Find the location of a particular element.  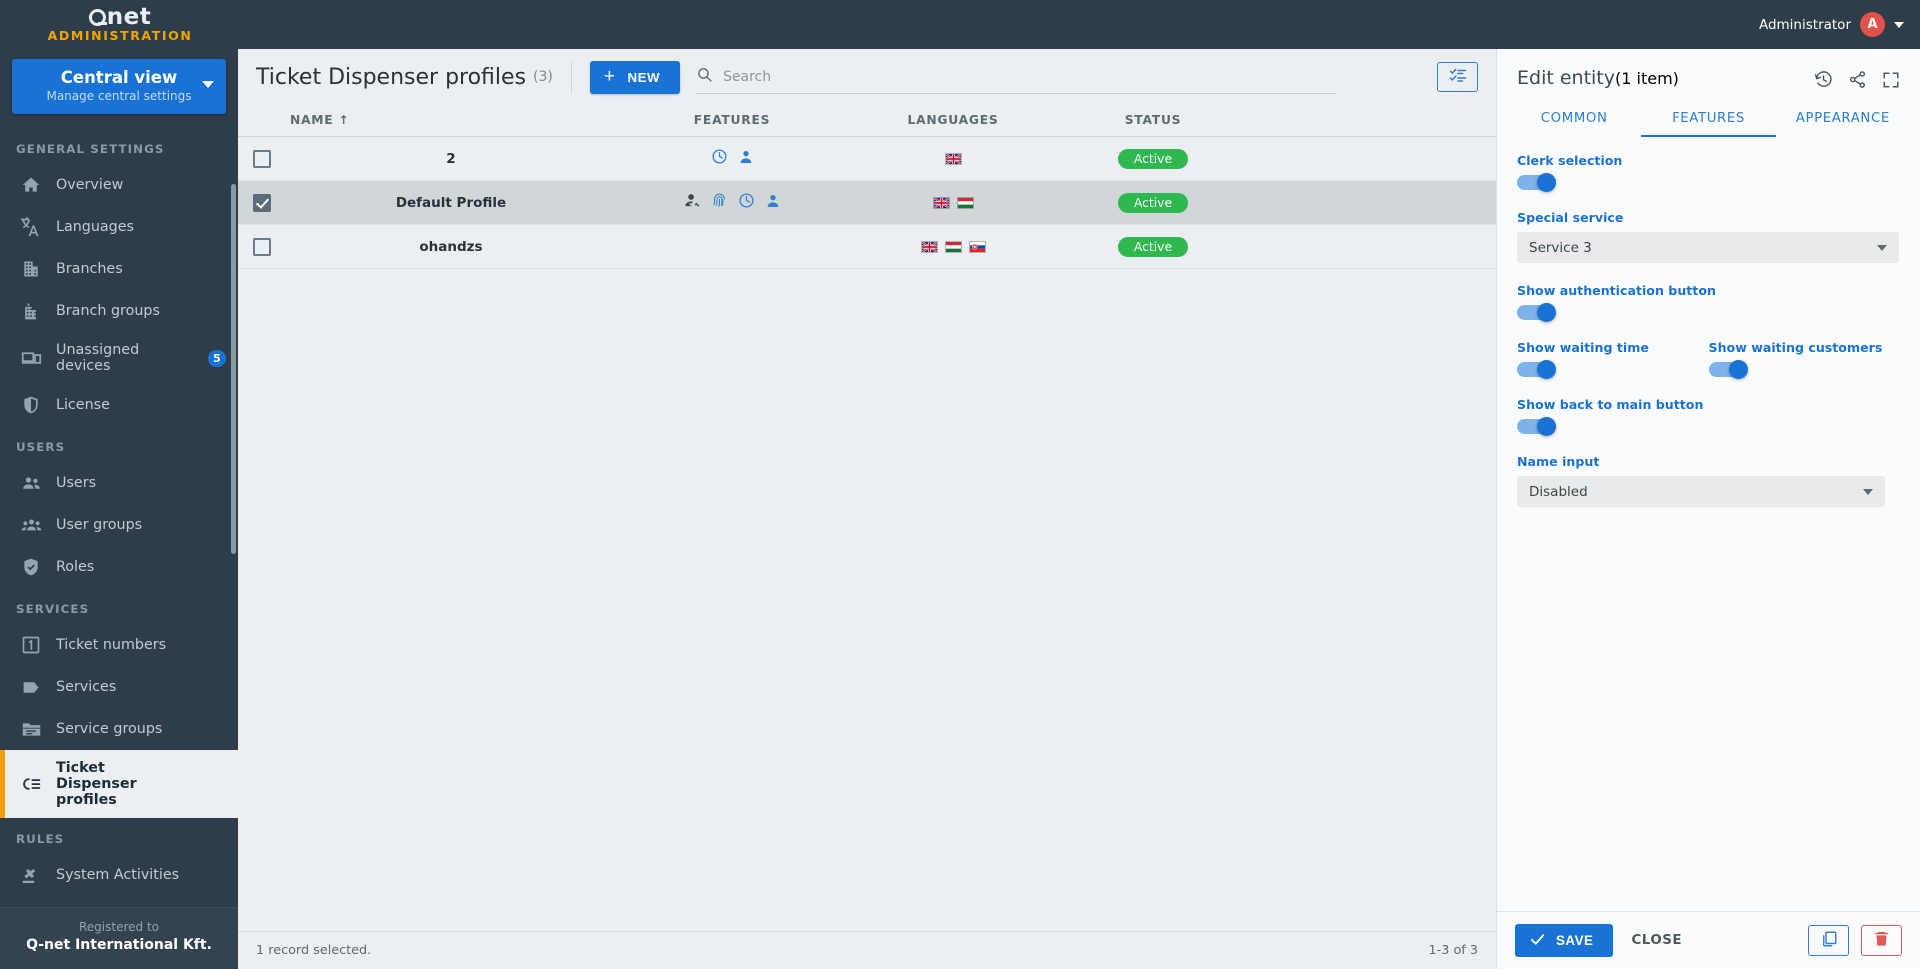

table-row: 2 Active is located at coordinates (867, 158).